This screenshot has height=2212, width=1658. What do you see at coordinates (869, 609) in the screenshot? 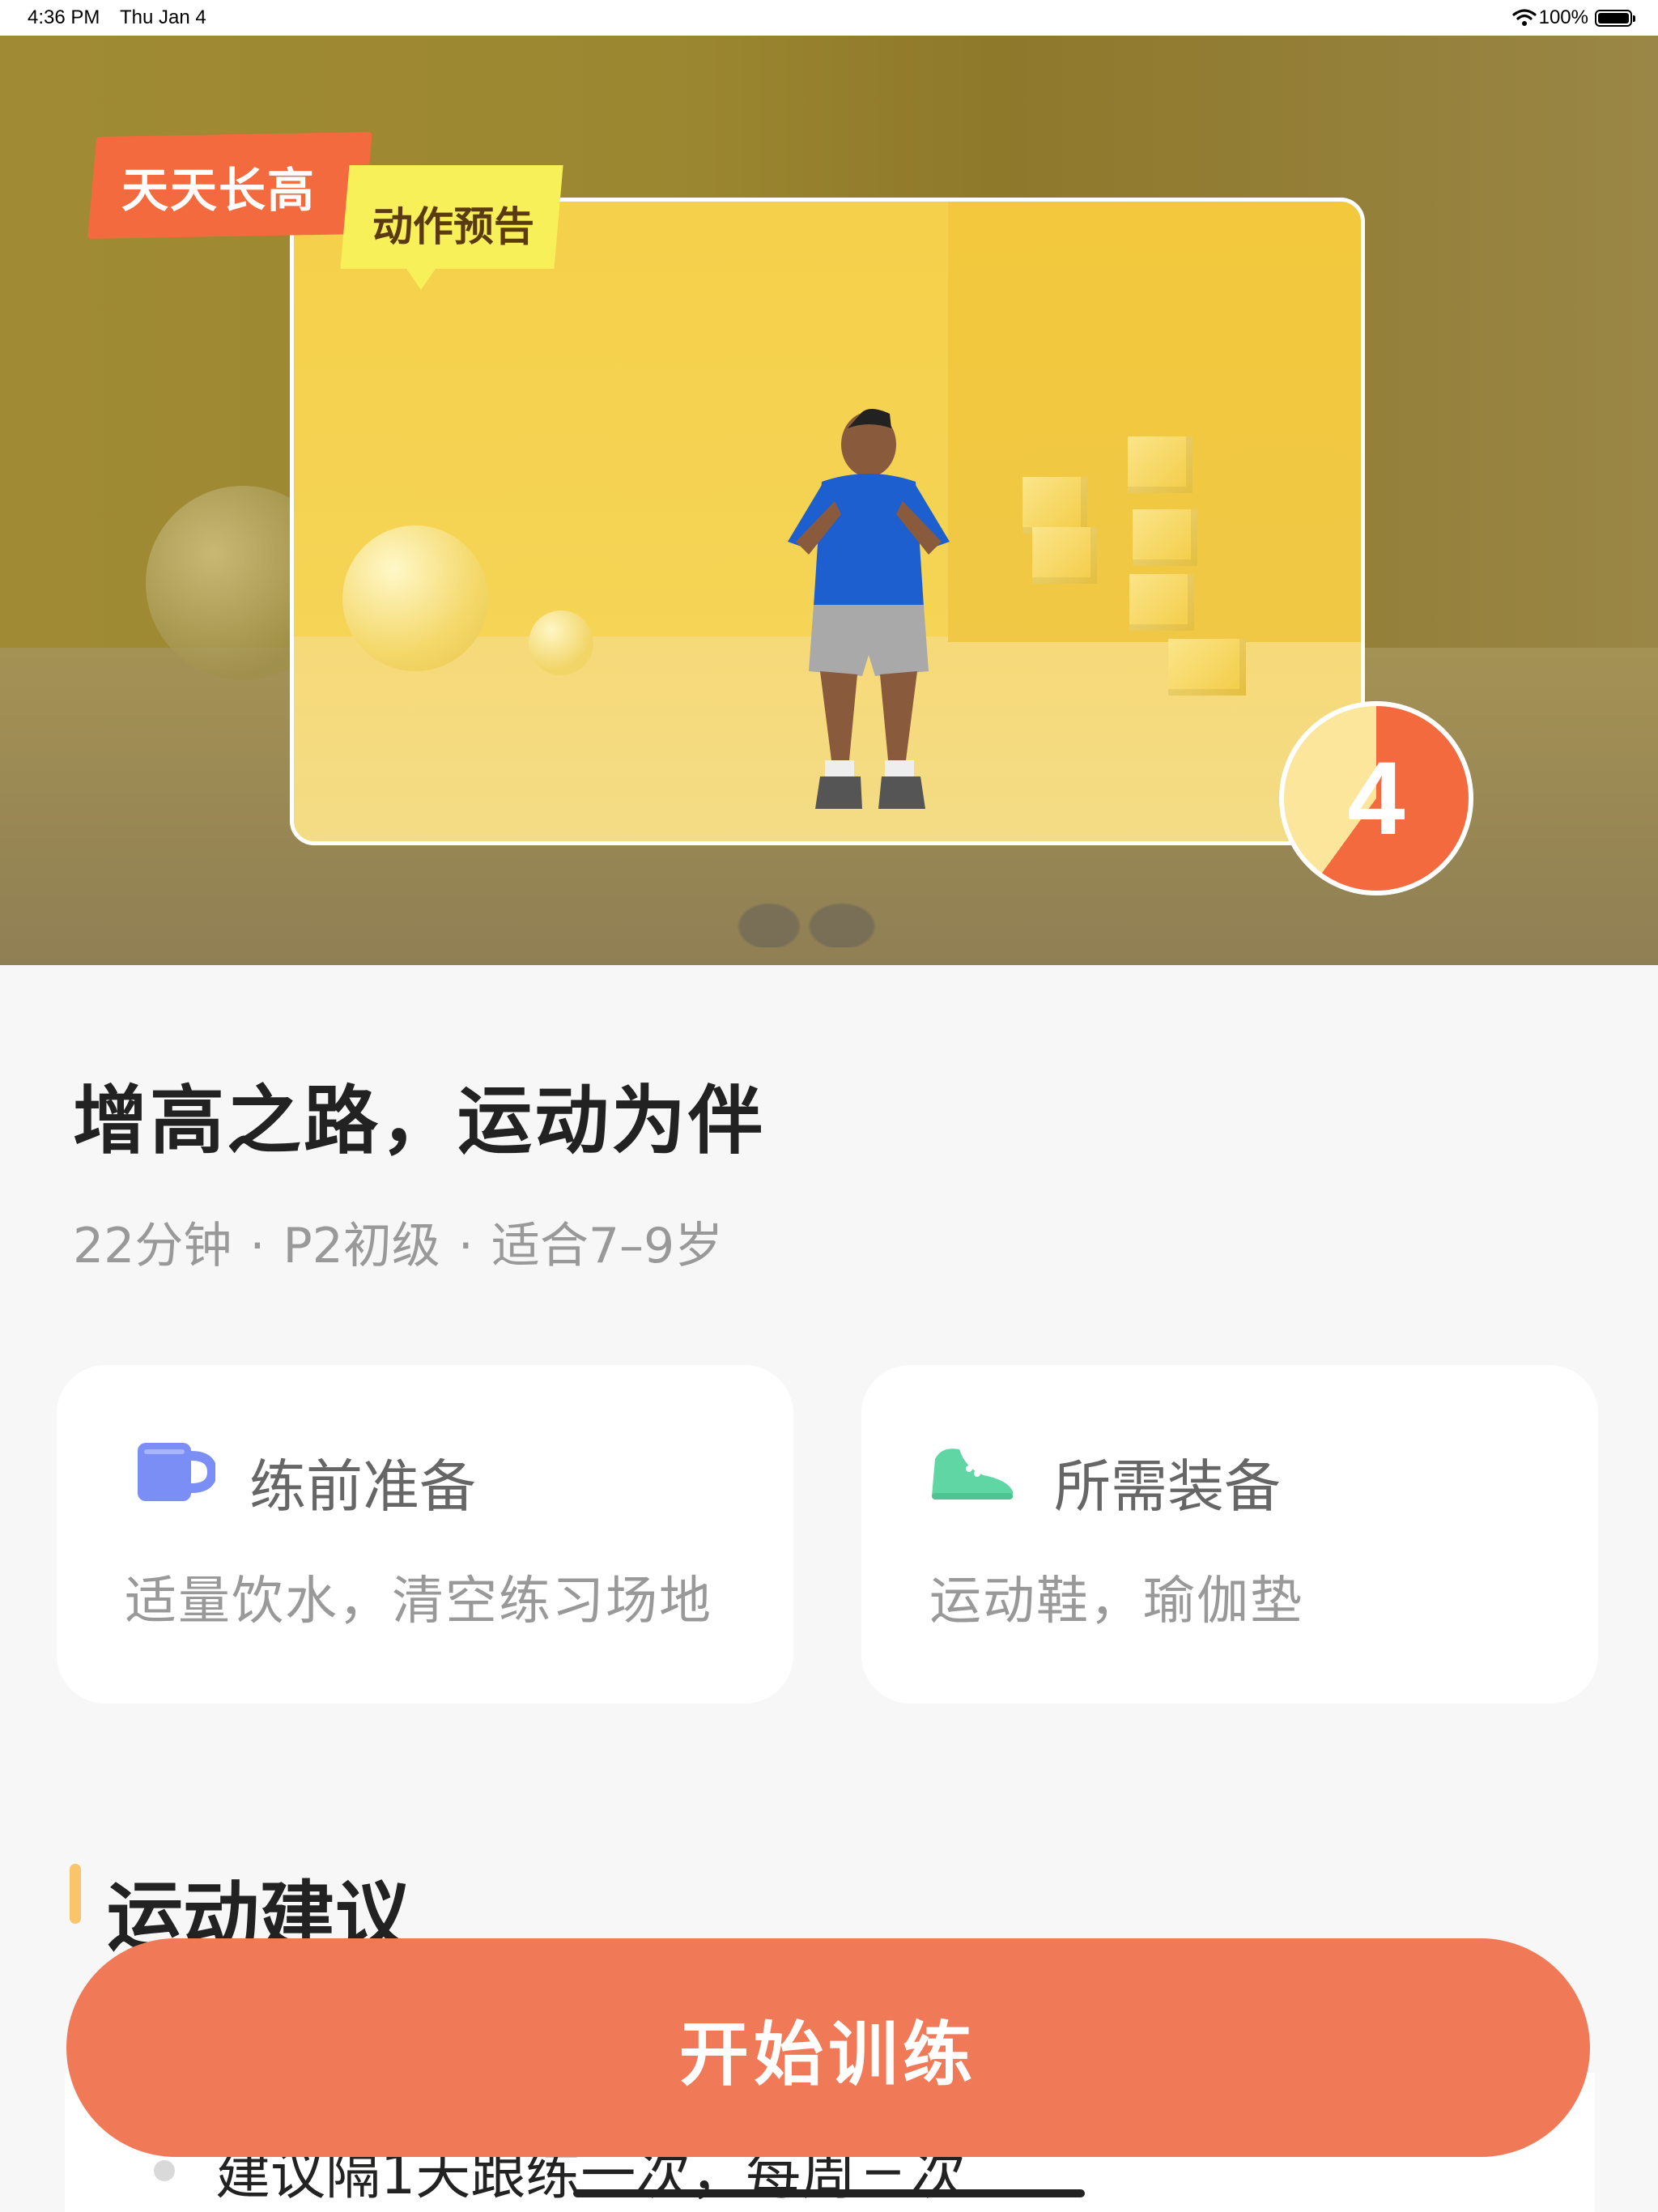
I see `trainer-figure` at bounding box center [869, 609].